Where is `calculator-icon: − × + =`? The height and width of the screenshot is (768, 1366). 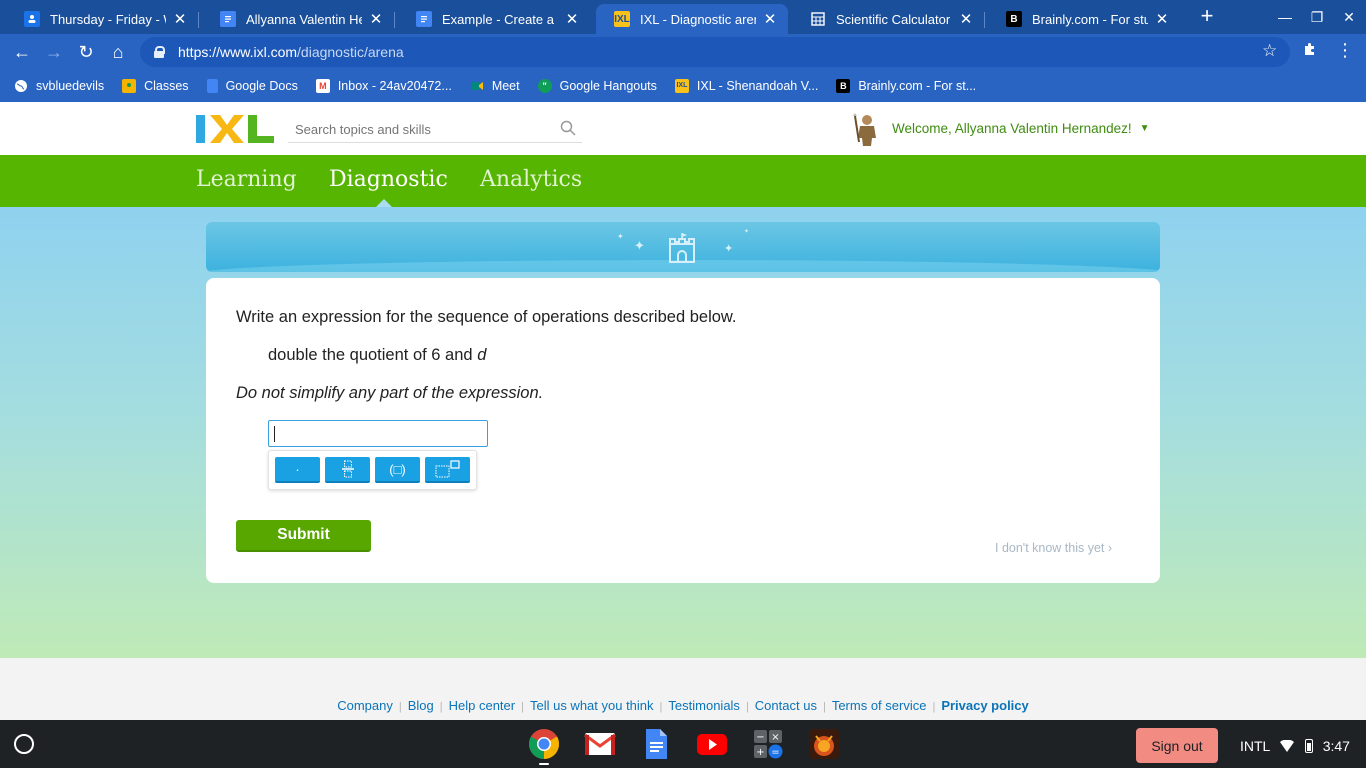 calculator-icon: − × + = is located at coordinates (768, 744).